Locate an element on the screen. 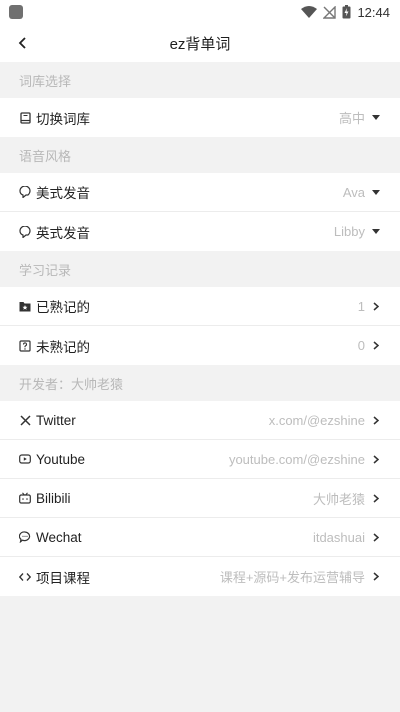 This screenshot has height=712, width=400. youtube-icon is located at coordinates (25, 459).